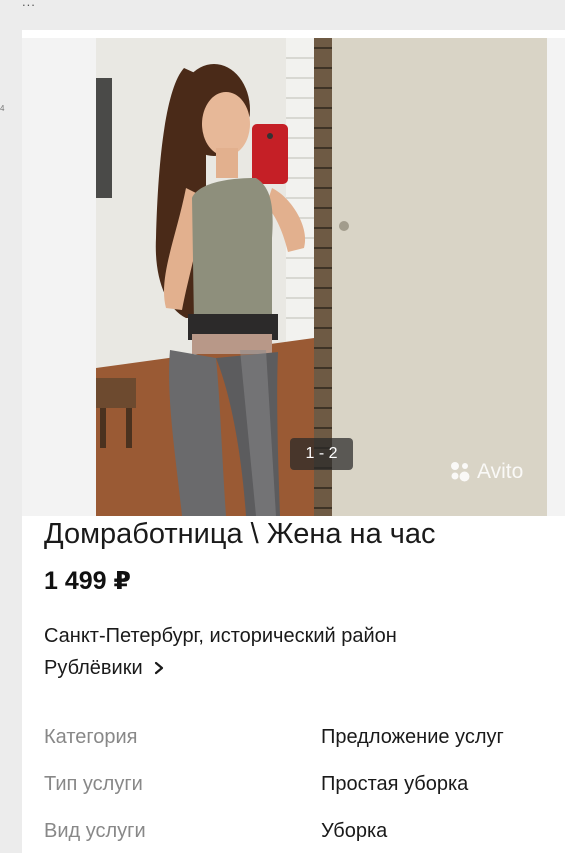 This screenshot has height=853, width=565. Describe the element at coordinates (460, 472) in the screenshot. I see `avito-logo-icon` at that location.